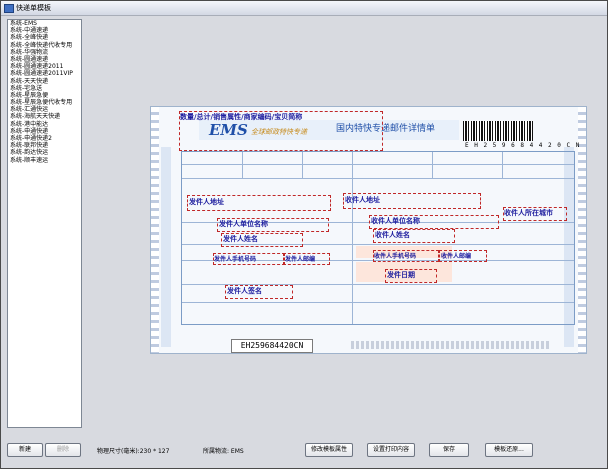  I want to click on barcode, so click(498, 131).